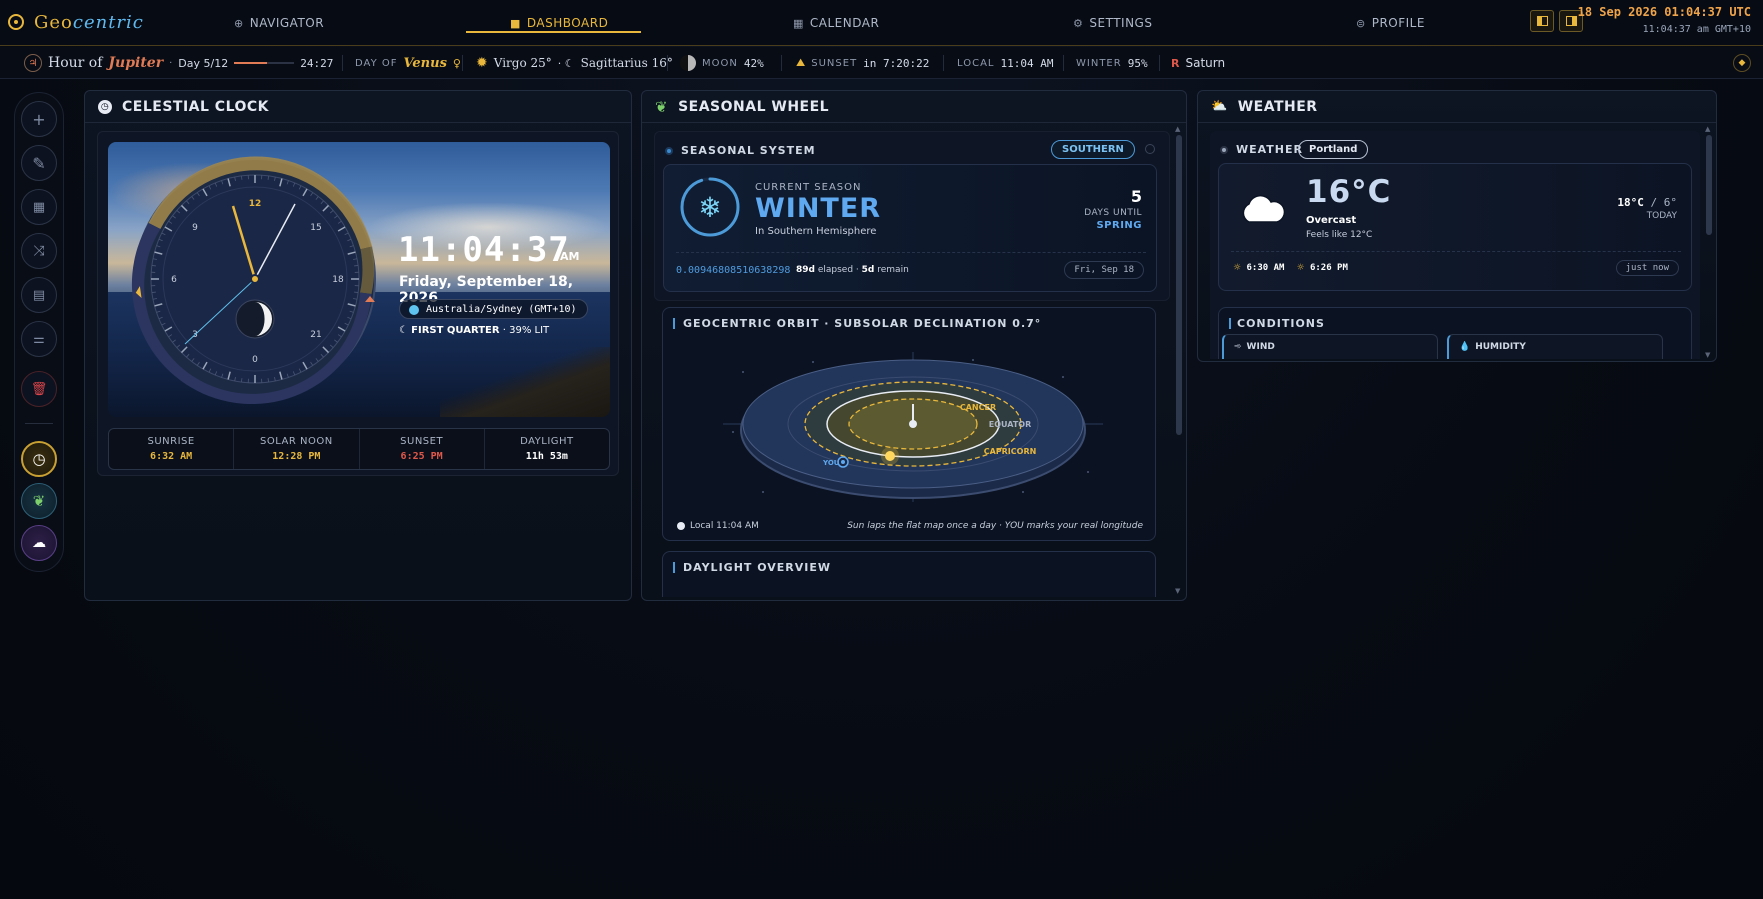  I want to click on moon-phase-icon, so click(688, 63).